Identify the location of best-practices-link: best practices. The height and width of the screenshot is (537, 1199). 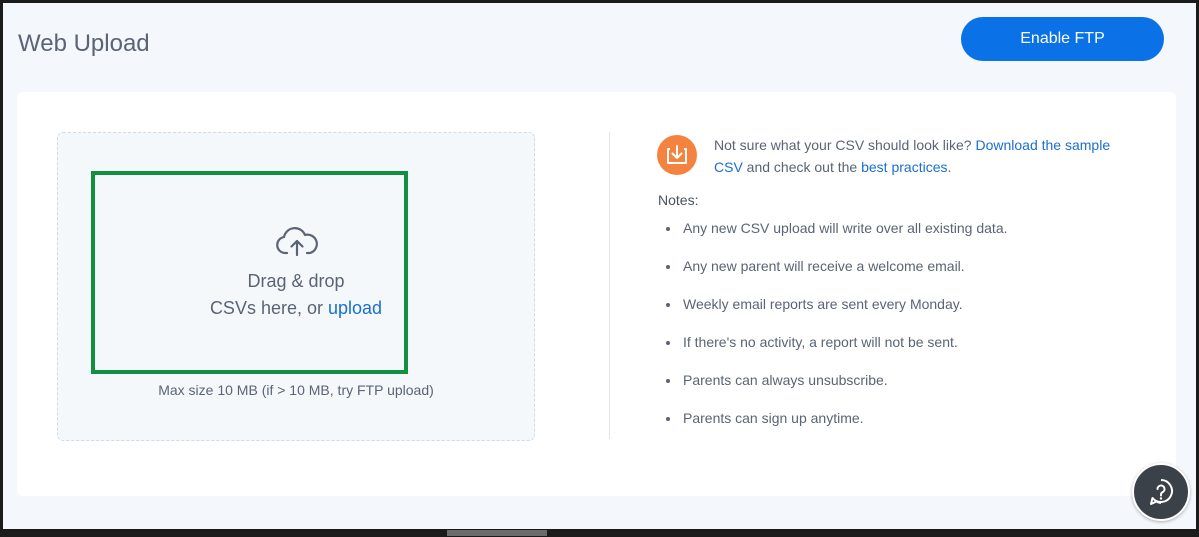
(904, 167).